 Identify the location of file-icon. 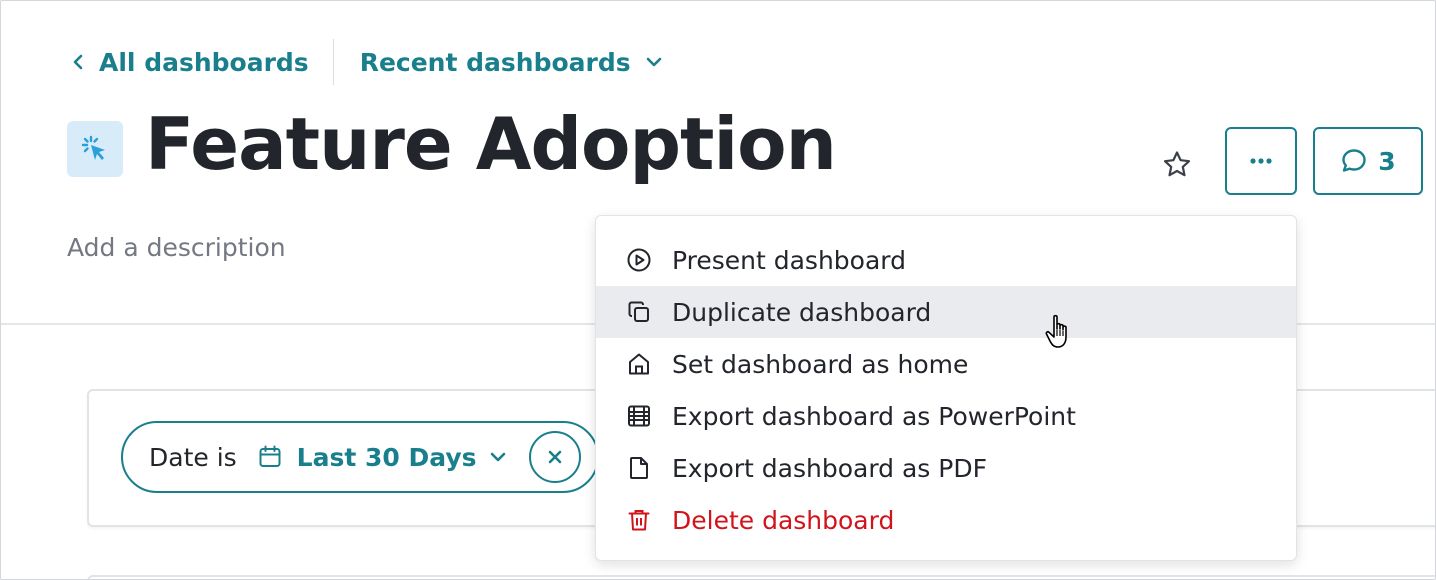
(639, 468).